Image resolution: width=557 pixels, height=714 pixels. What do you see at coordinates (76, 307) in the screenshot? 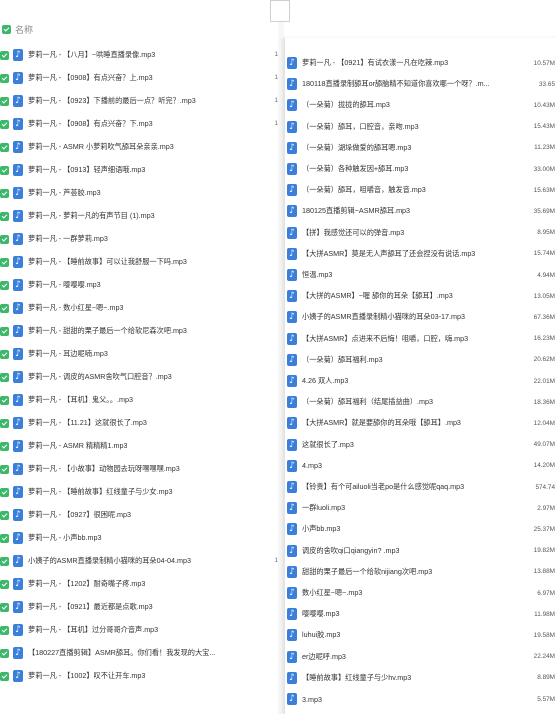
I see `file-name: 萝莉一凡 - 数小红星~嗯~.mp3` at bounding box center [76, 307].